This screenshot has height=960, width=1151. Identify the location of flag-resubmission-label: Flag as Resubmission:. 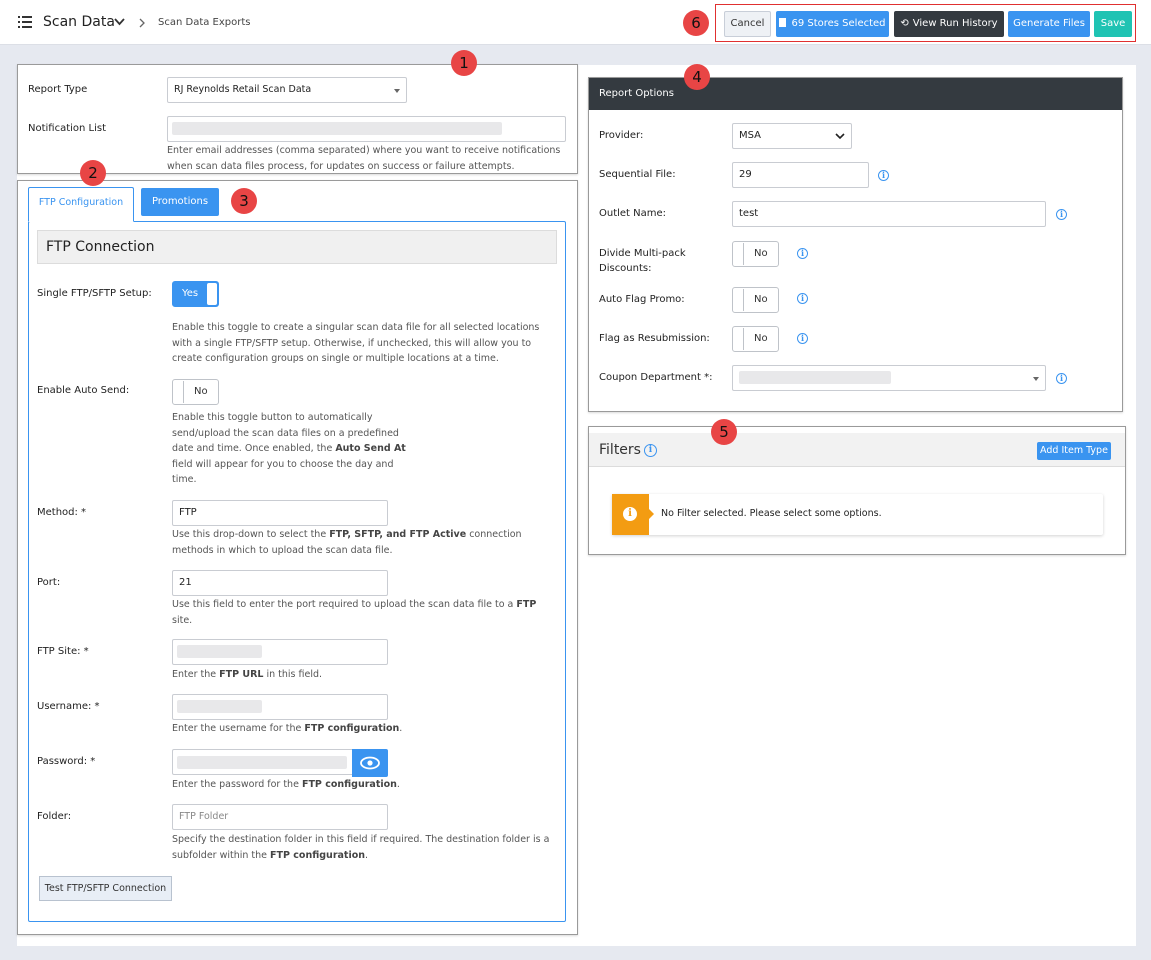
(654, 338).